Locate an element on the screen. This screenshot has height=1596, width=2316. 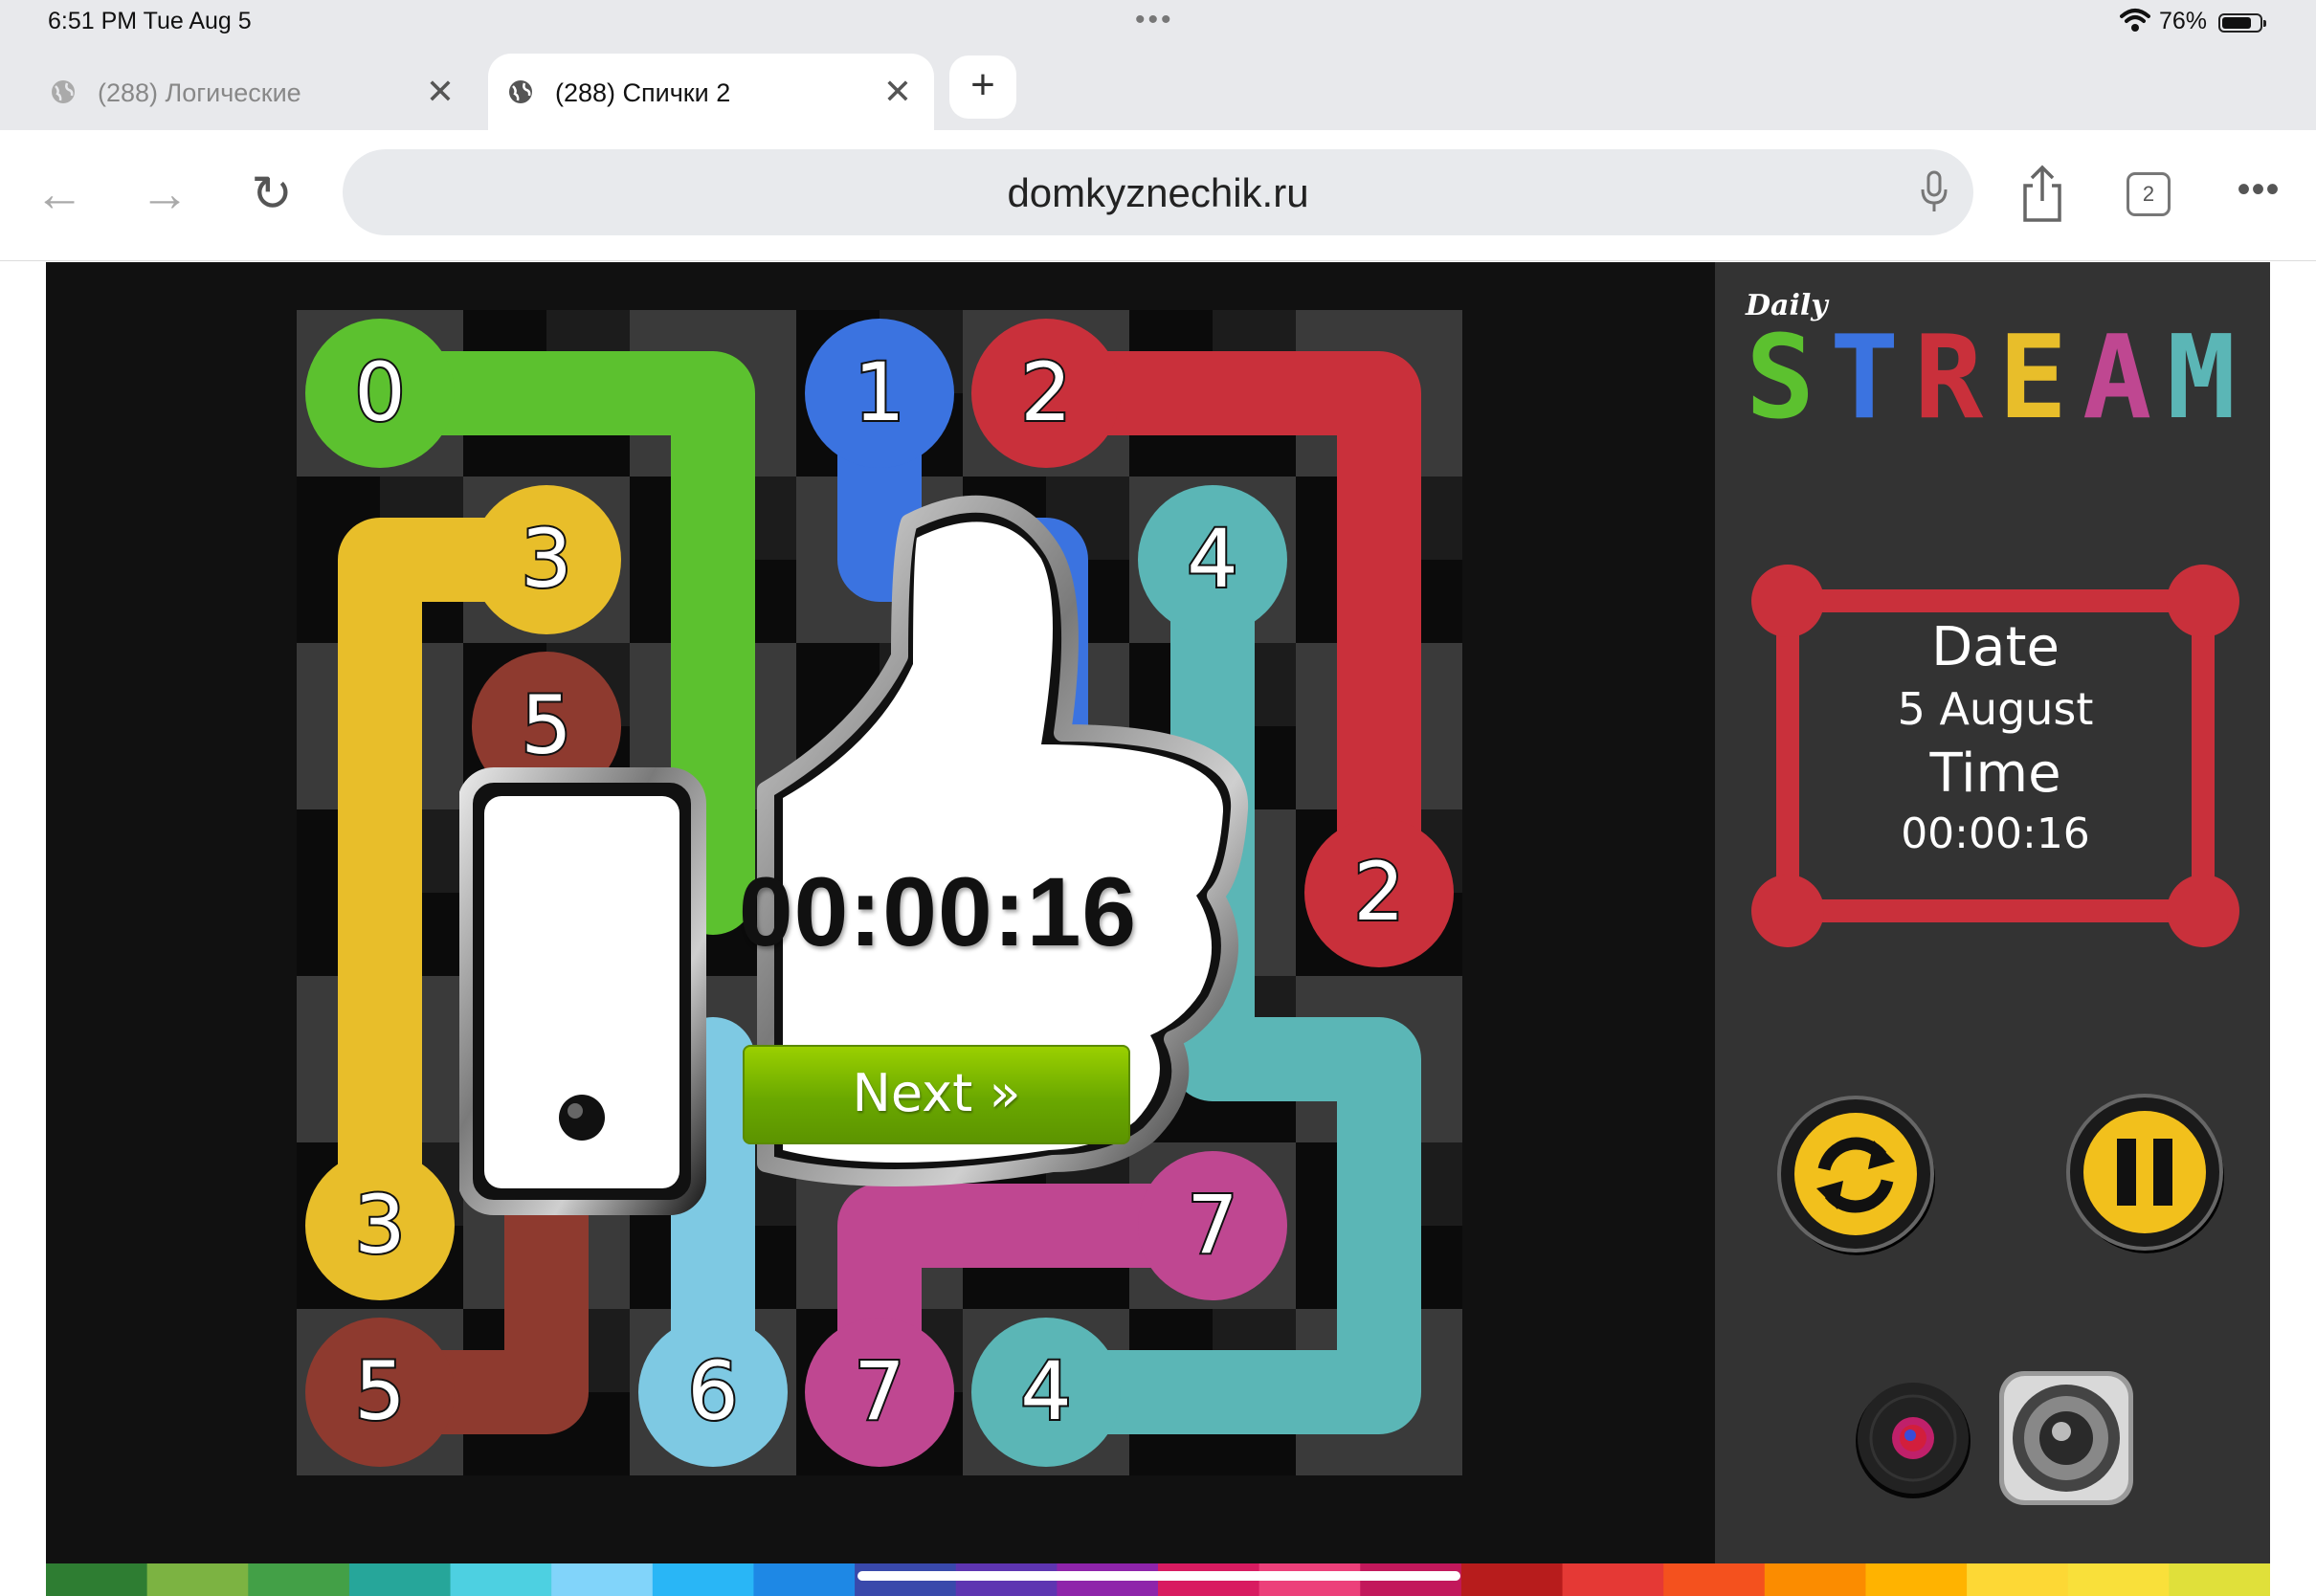
url-text: domkyznechik.ru is located at coordinates (1158, 193).